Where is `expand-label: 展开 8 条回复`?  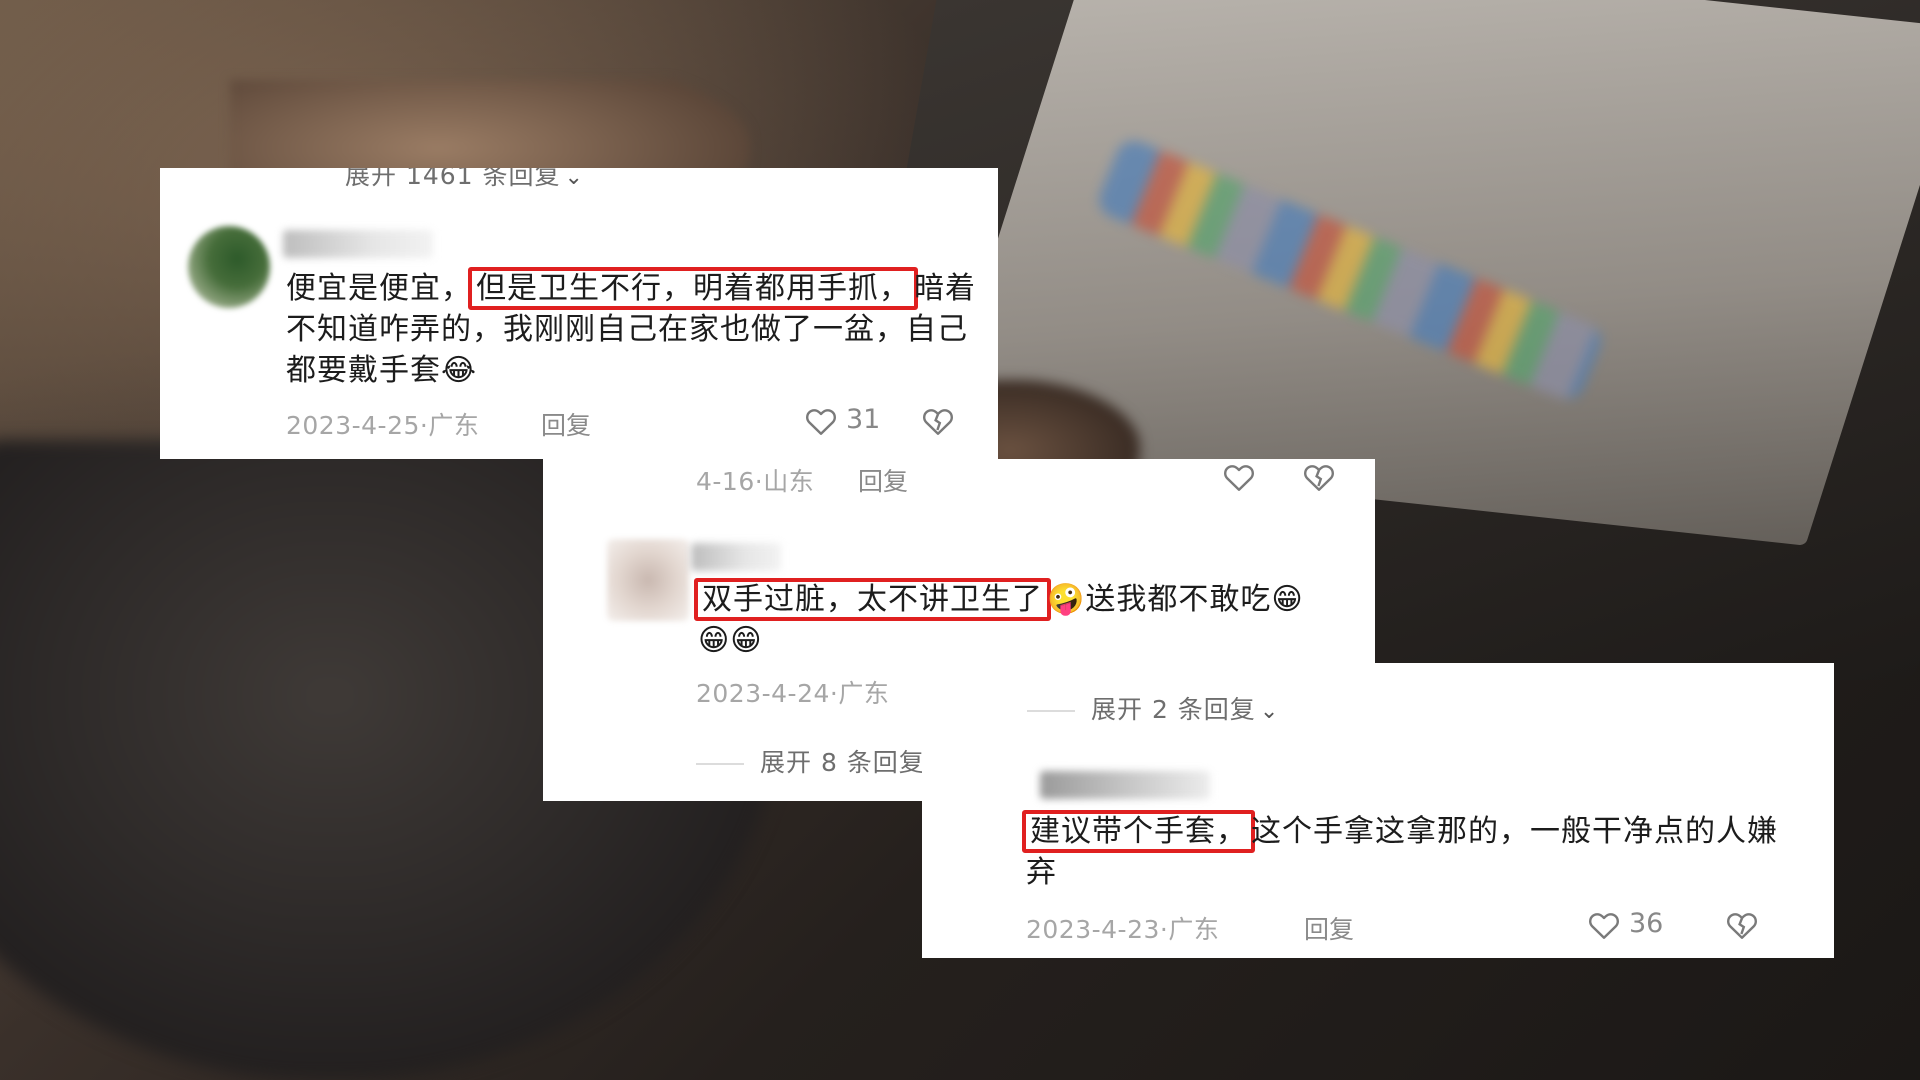 expand-label: 展开 8 条回复 is located at coordinates (842, 762).